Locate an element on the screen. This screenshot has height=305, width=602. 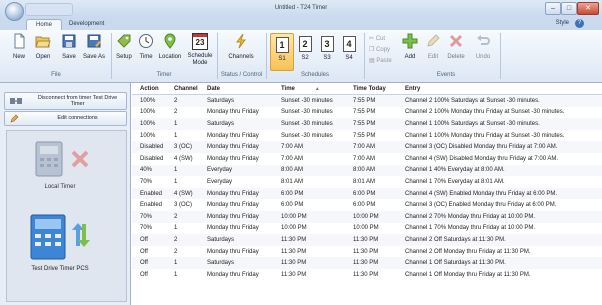
clock-icon is located at coordinates (146, 41).